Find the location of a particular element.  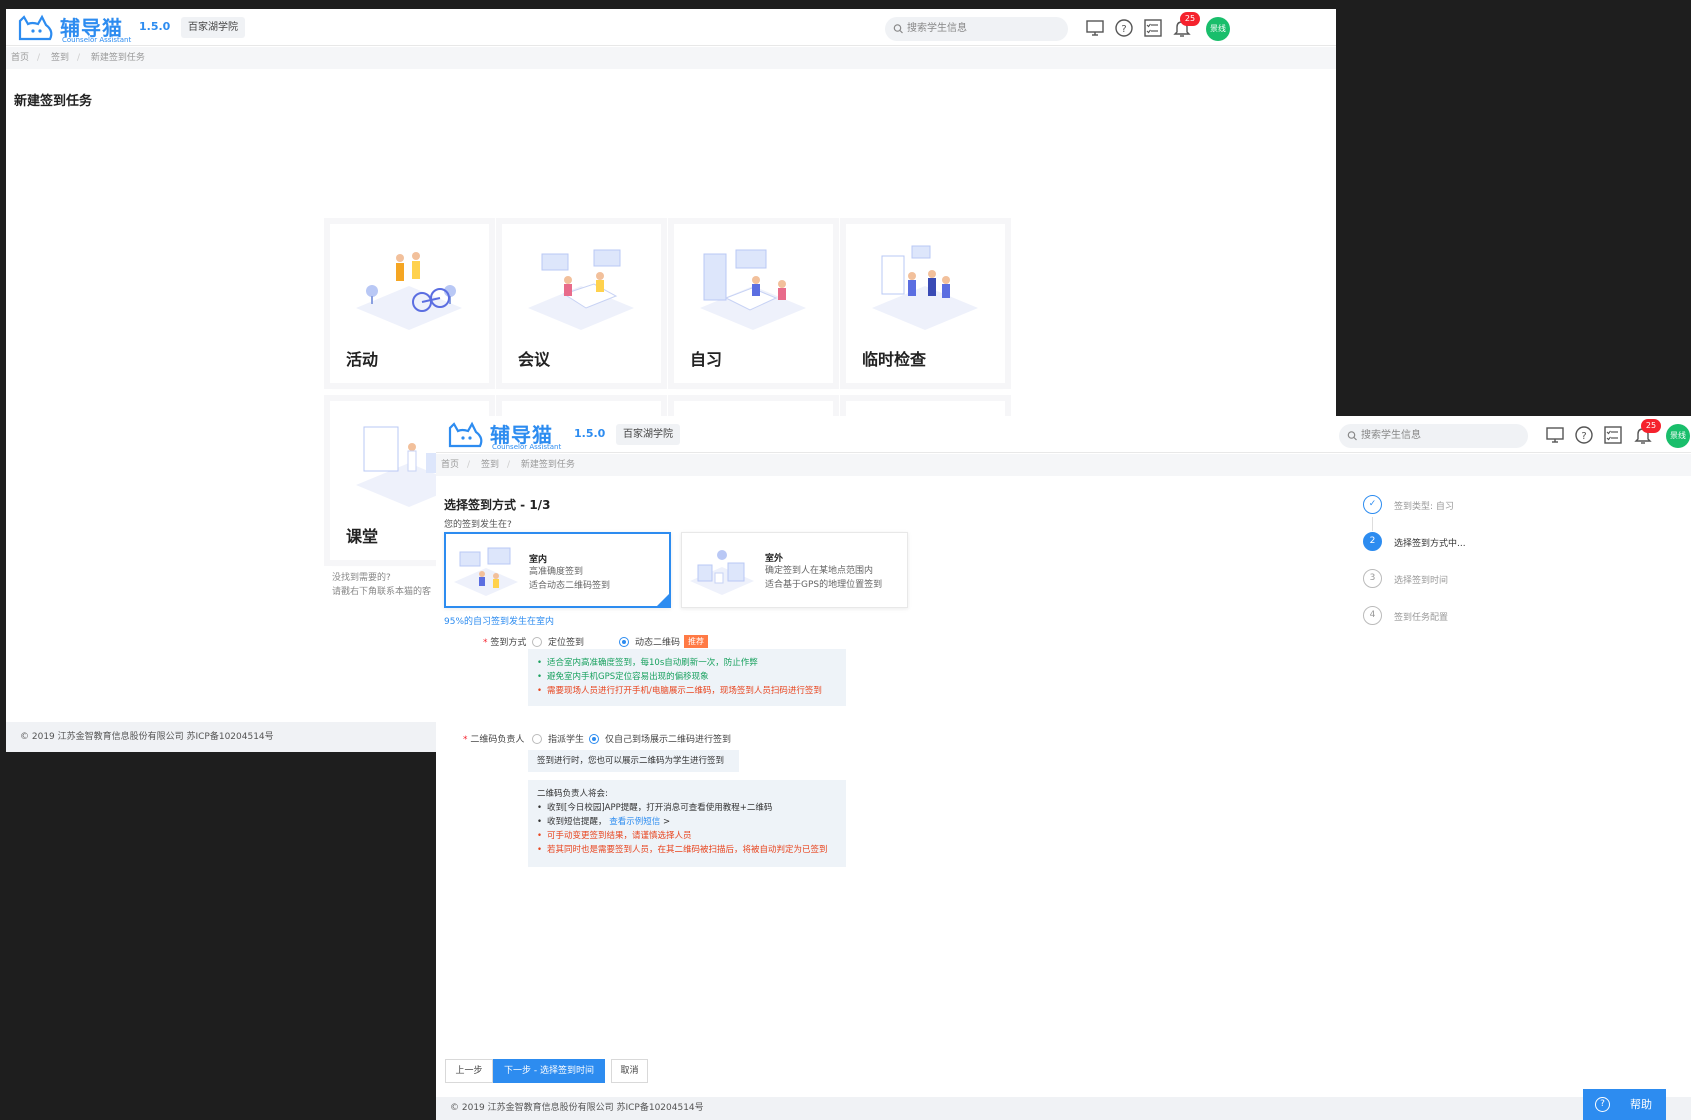

indoor-statistic-note: 95%的自习签到发生在室内 is located at coordinates (499, 622).